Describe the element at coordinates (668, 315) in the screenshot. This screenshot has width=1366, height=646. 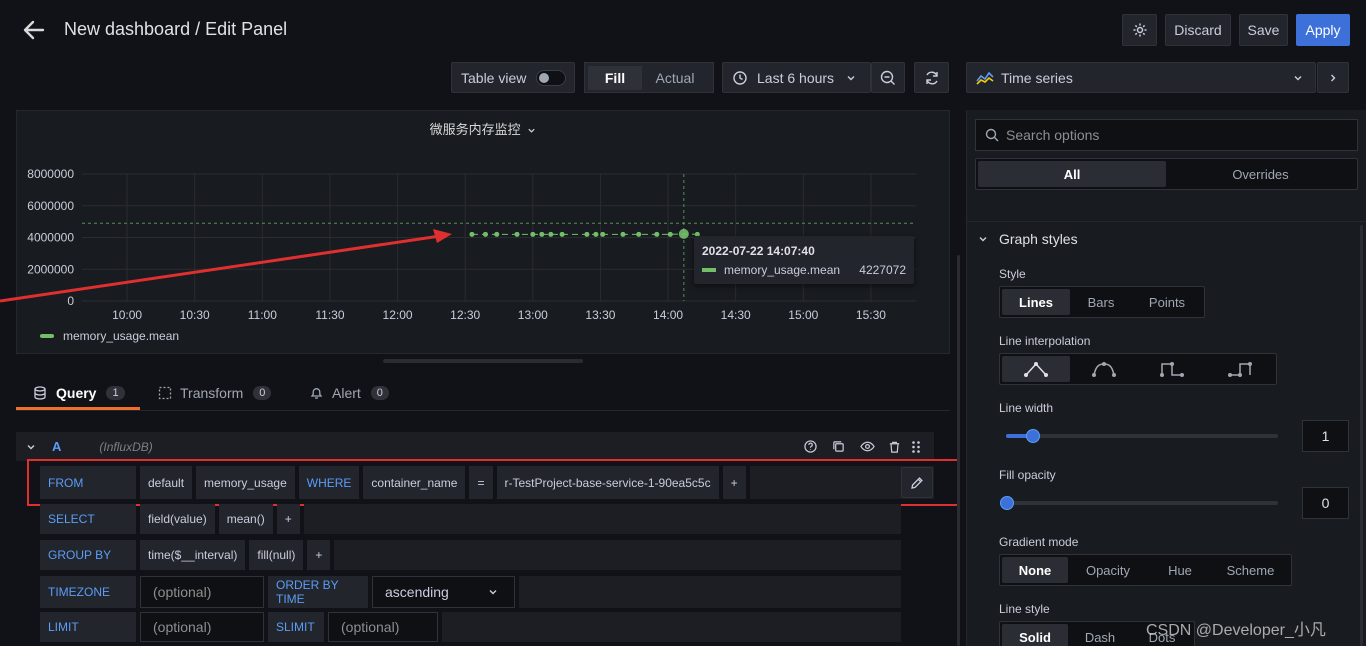
I see `x-tick-label: 14:00` at that location.